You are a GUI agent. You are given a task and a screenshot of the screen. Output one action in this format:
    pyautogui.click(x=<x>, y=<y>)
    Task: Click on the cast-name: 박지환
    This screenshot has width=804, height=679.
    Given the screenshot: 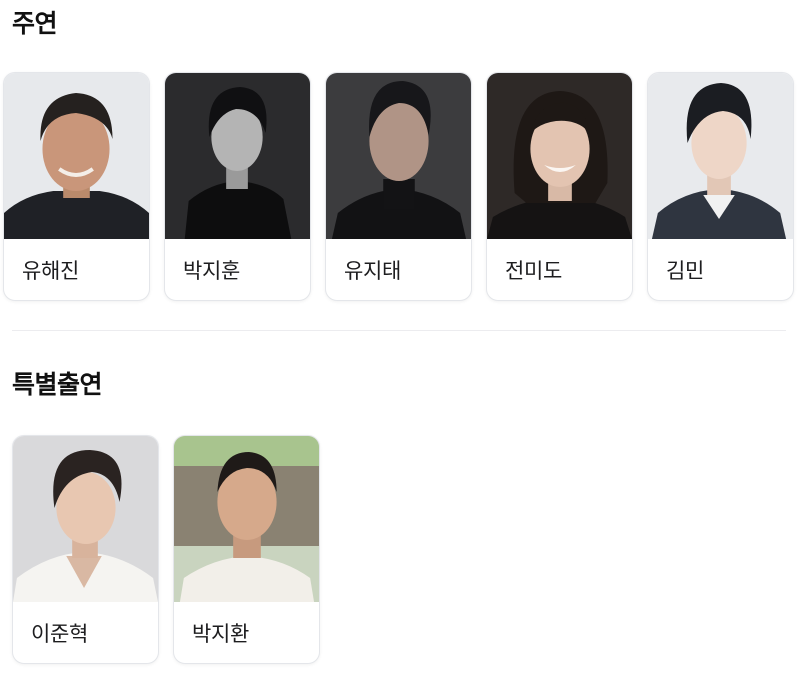 What is the action you would take?
    pyautogui.click(x=221, y=634)
    